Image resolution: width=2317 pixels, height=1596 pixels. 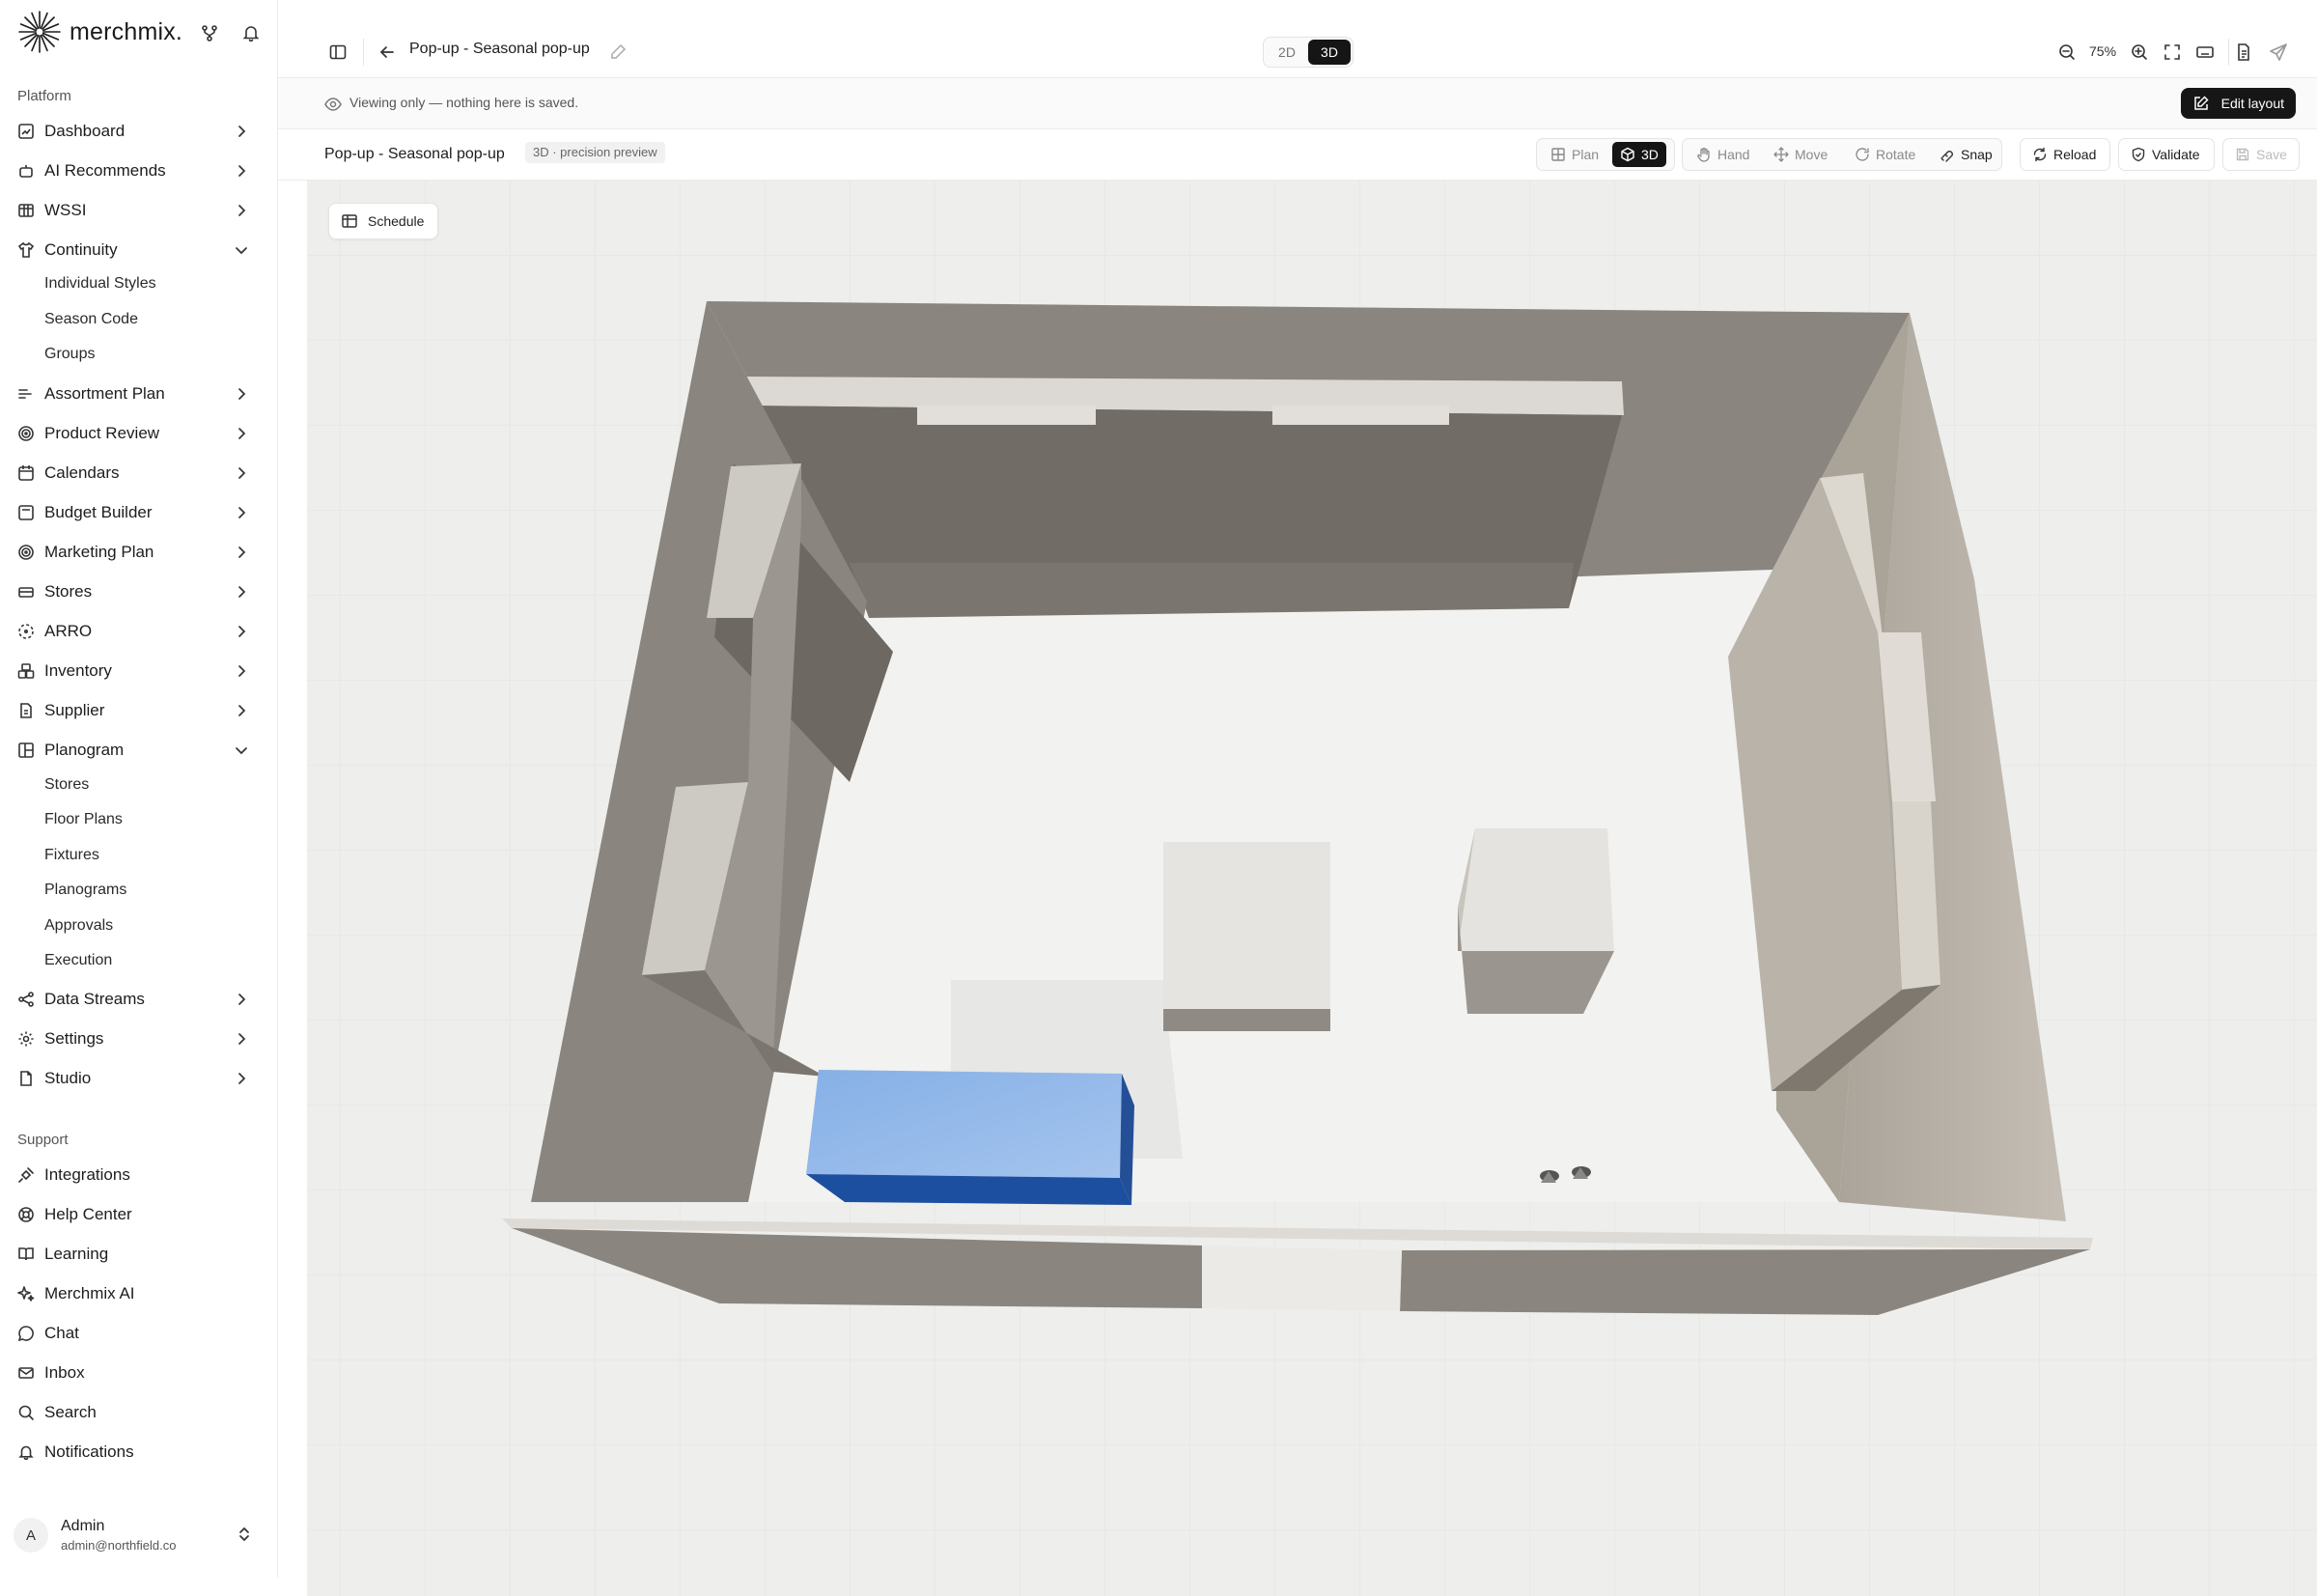 I want to click on sidebar-subitem-approvals: Approvals, so click(x=78, y=926).